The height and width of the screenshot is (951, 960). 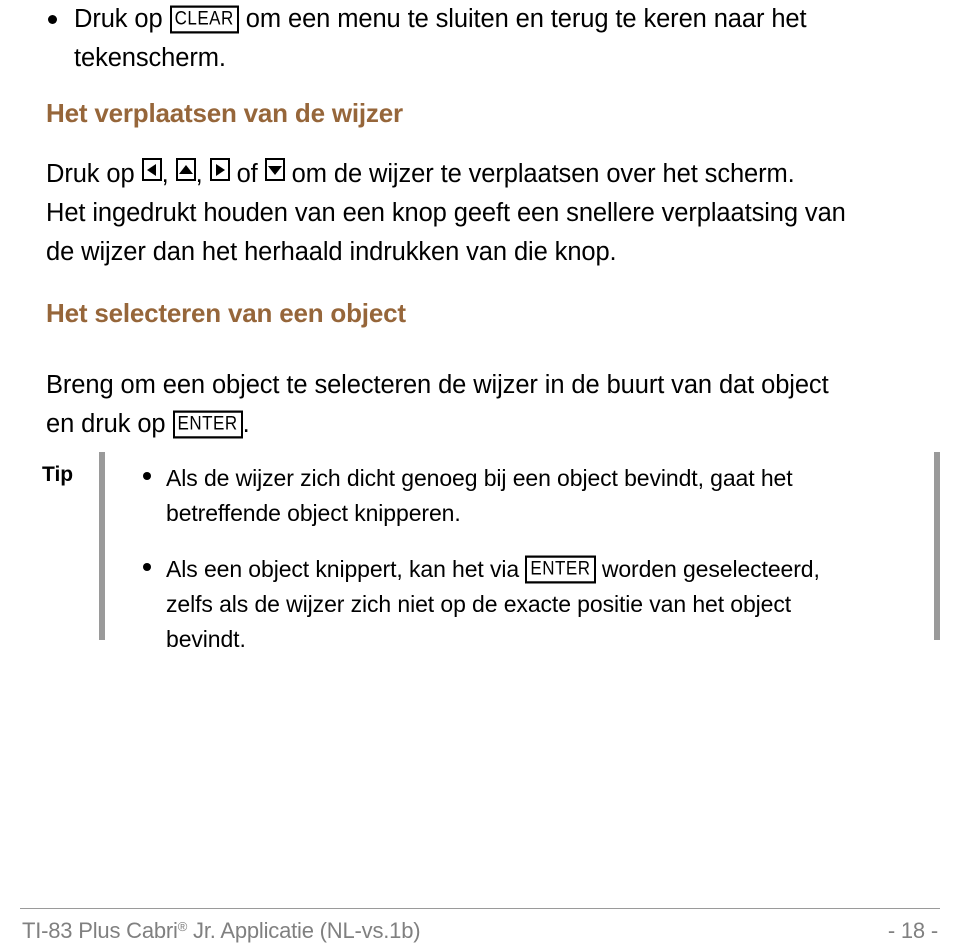 What do you see at coordinates (912, 930) in the screenshot?
I see `footer-page-number: - 18 -` at bounding box center [912, 930].